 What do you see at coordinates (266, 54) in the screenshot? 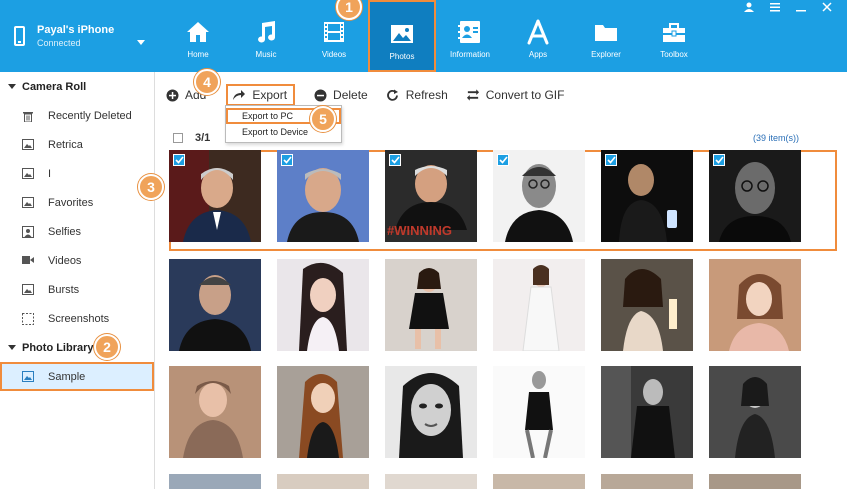
I see `tab-music-label: Music` at bounding box center [266, 54].